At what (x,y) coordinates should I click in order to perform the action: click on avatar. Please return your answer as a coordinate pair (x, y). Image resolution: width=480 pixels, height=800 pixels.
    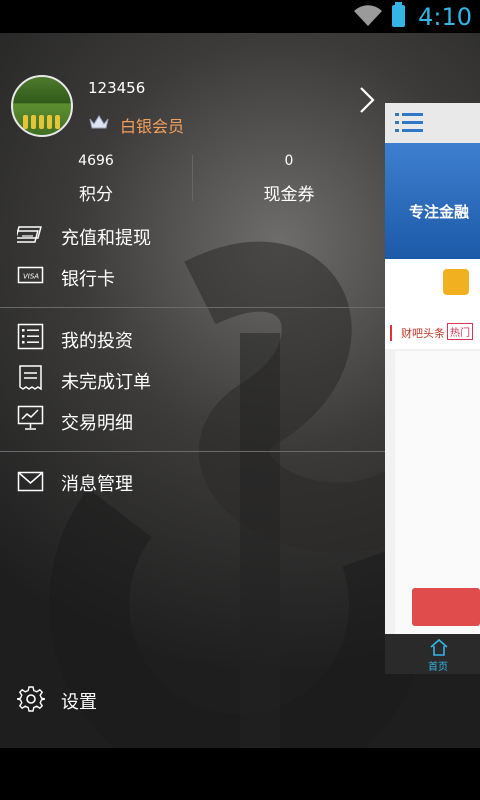
    Looking at the image, I should click on (42, 106).